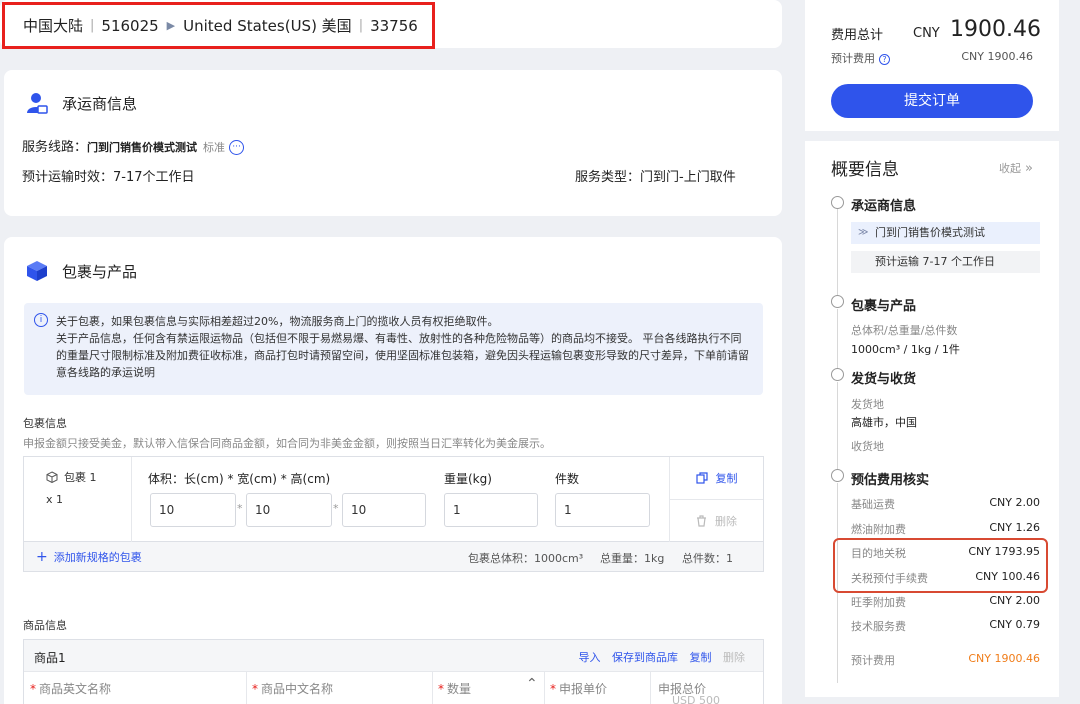 Image resolution: width=1080 pixels, height=704 pixels. What do you see at coordinates (50, 658) in the screenshot?
I see `goods-item-name: 商品1` at bounding box center [50, 658].